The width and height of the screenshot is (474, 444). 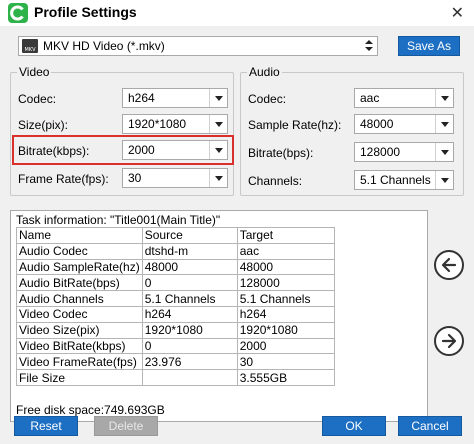 What do you see at coordinates (285, 362) in the screenshot?
I see `table-cell: 30` at bounding box center [285, 362].